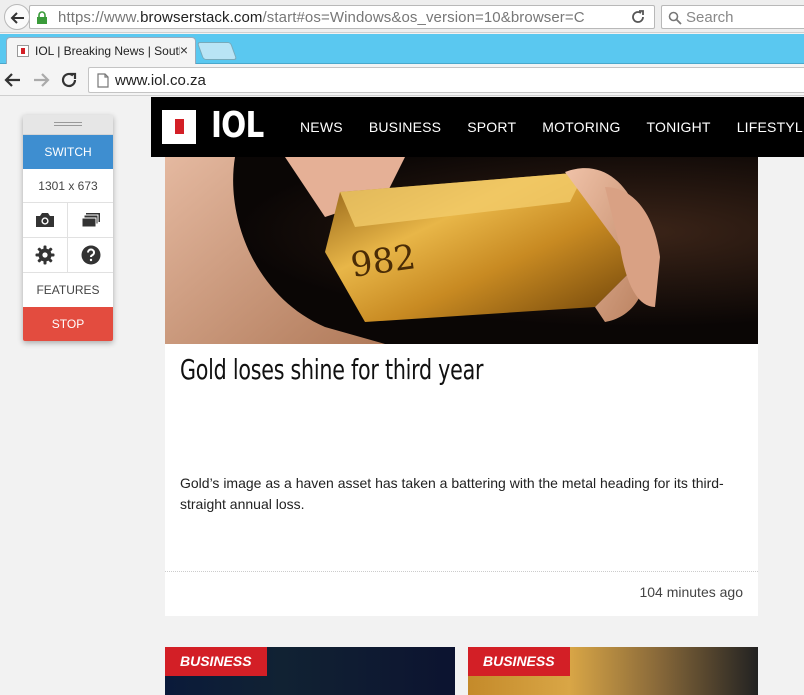  Describe the element at coordinates (581, 127) in the screenshot. I see `nav-motoring: MOTORING` at that location.